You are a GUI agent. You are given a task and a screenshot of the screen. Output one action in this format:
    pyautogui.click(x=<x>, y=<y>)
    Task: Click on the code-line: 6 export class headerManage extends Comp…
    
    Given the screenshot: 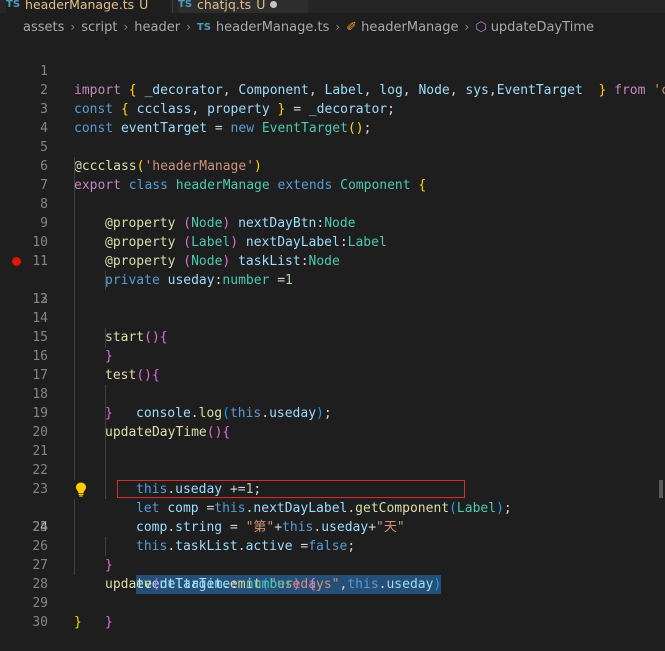 What is the action you would take?
    pyautogui.click(x=332, y=165)
    